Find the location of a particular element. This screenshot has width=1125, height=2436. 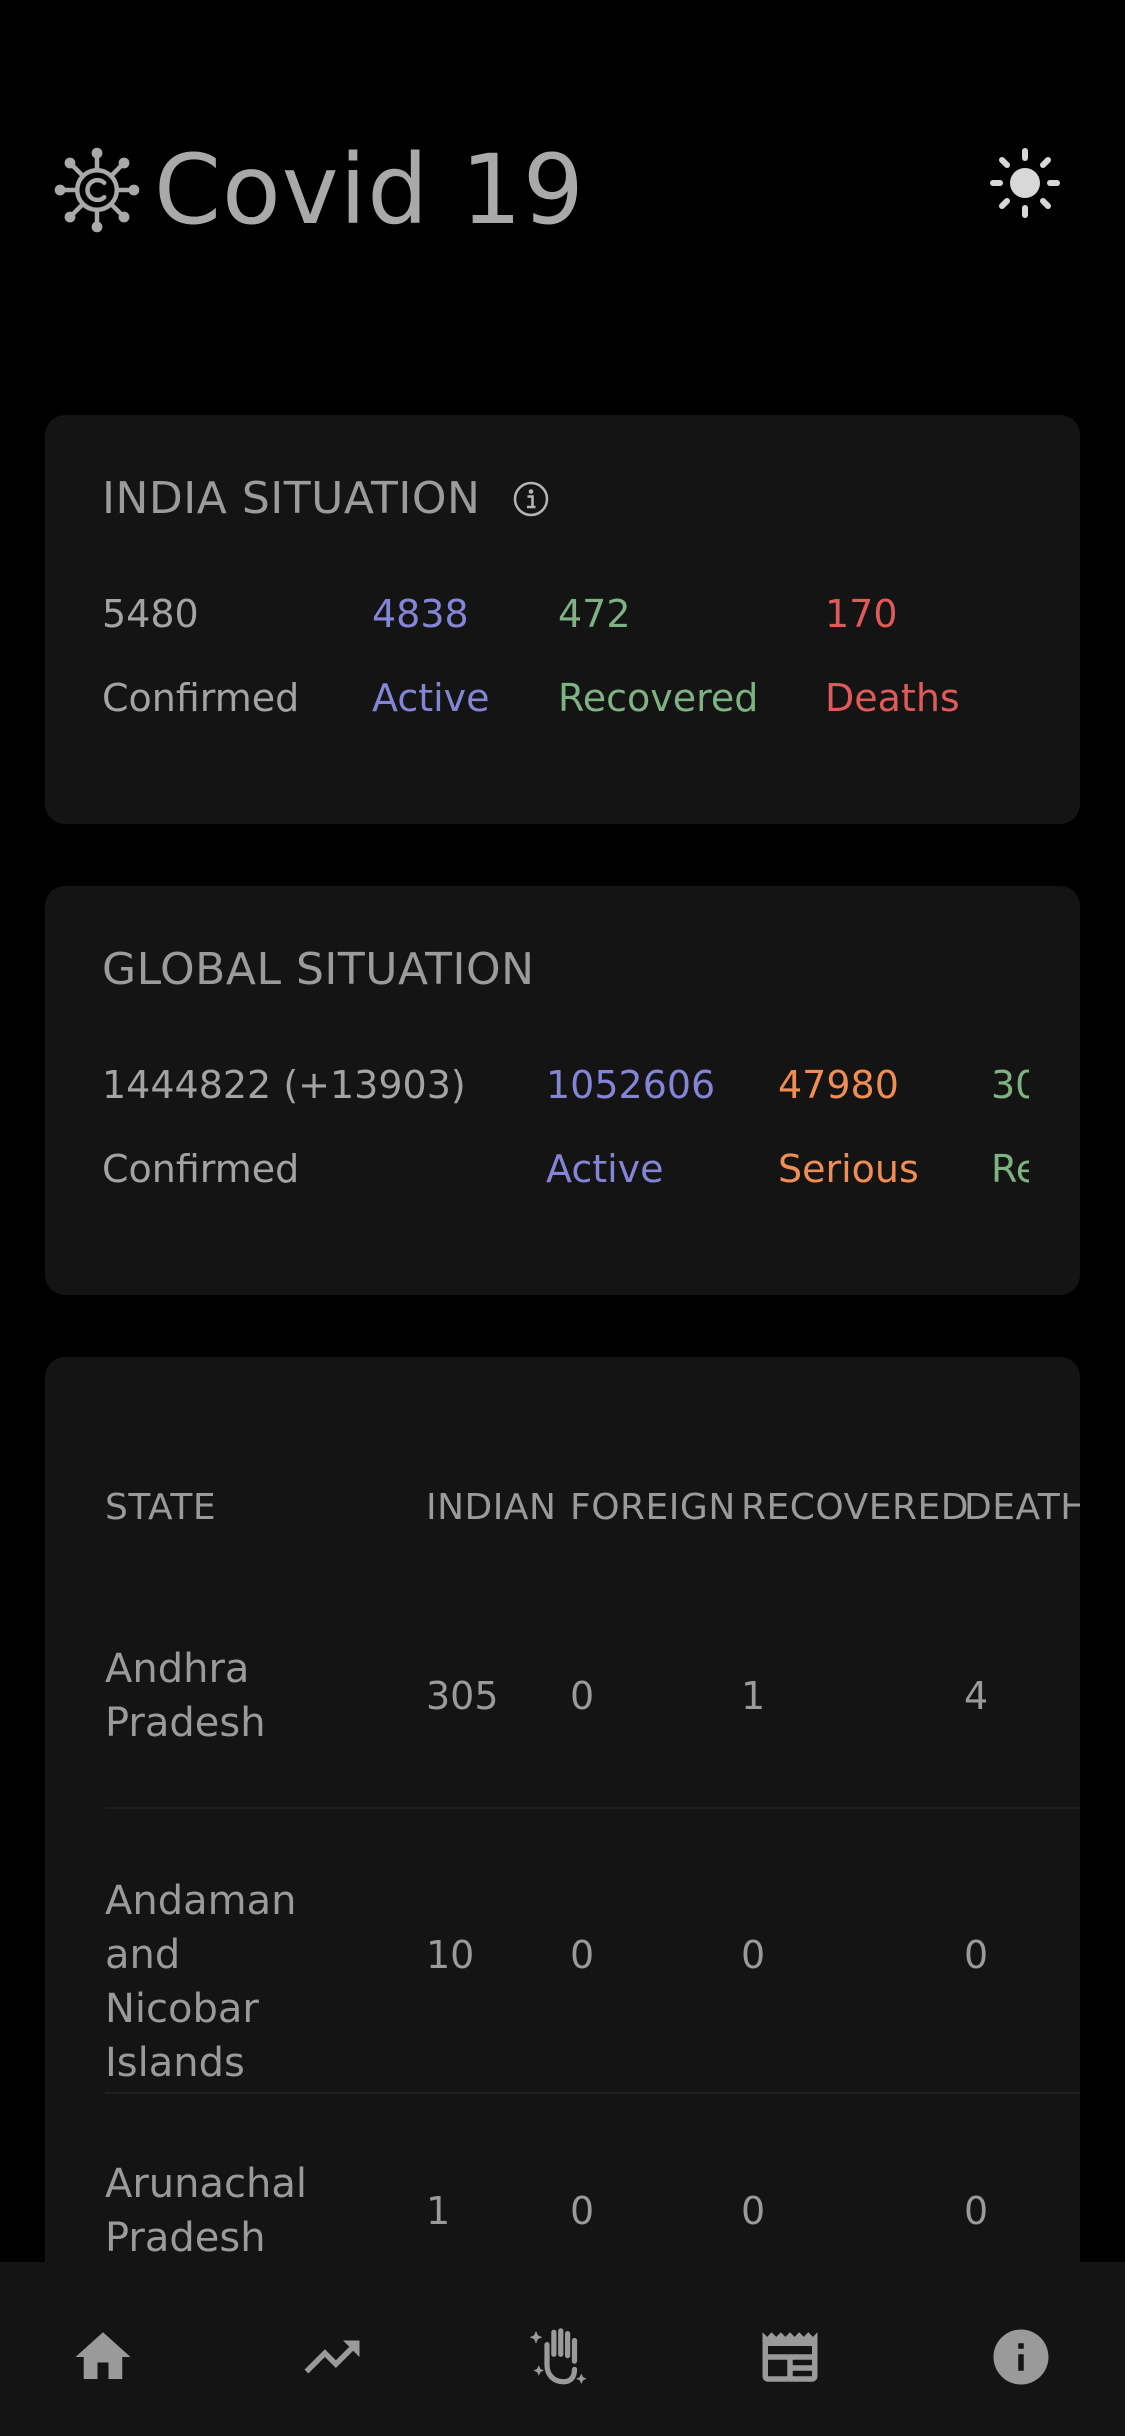

stat-value: 472 is located at coordinates (594, 614).